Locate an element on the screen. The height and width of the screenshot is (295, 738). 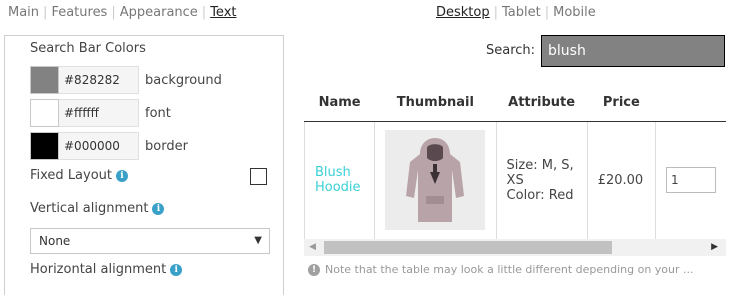
color-row-background: #828282 background is located at coordinates (126, 80).